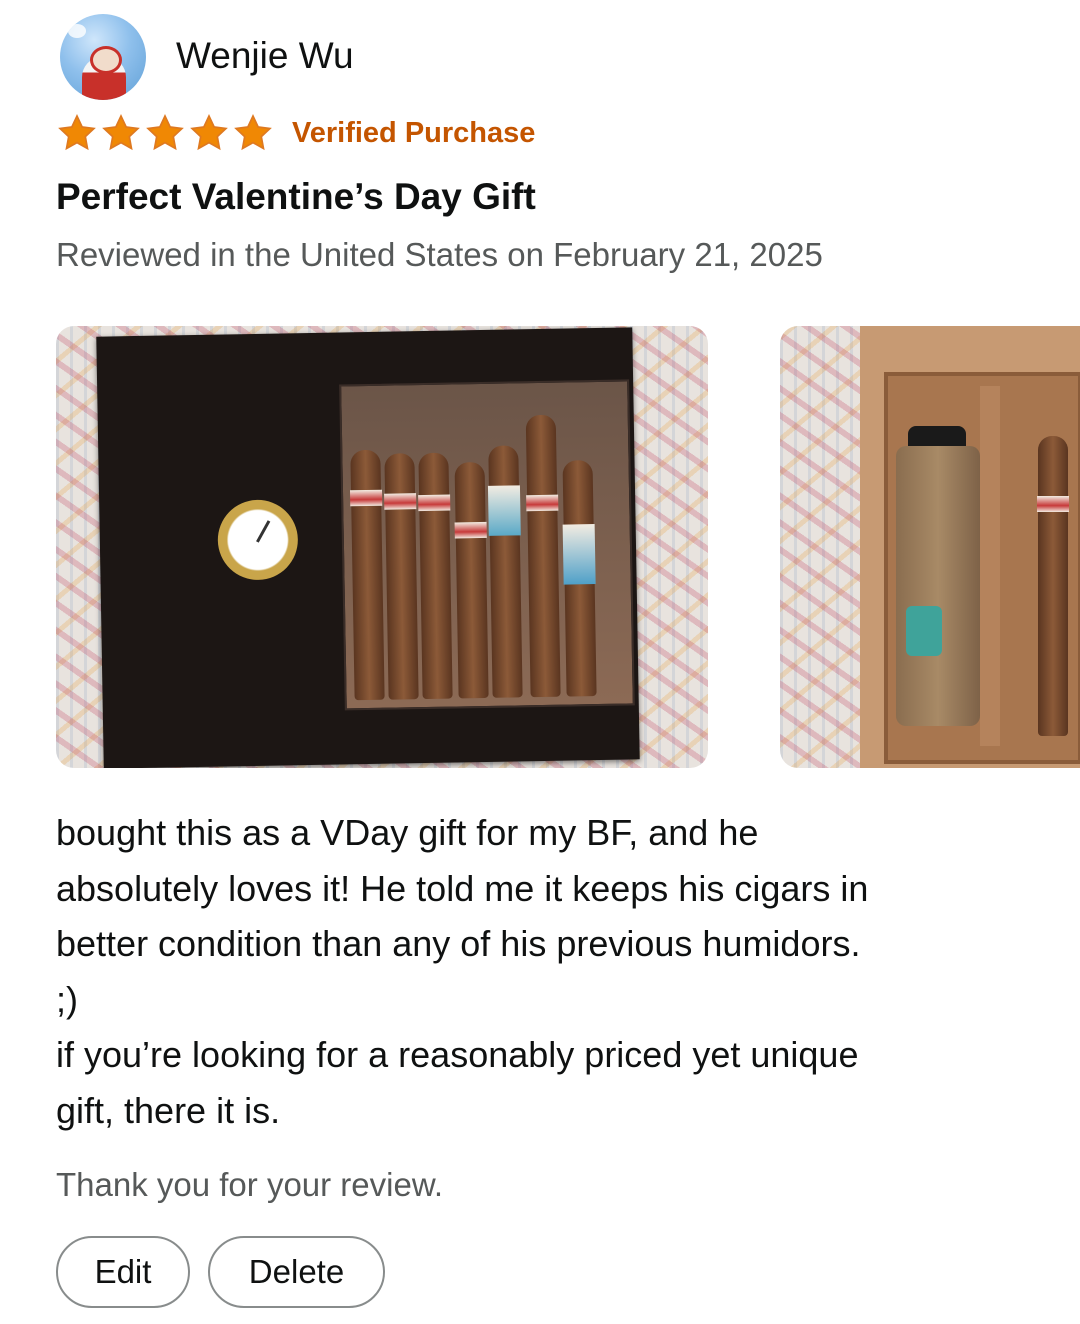 This screenshot has height=1324, width=1080. I want to click on avatar-head, so click(106, 60).